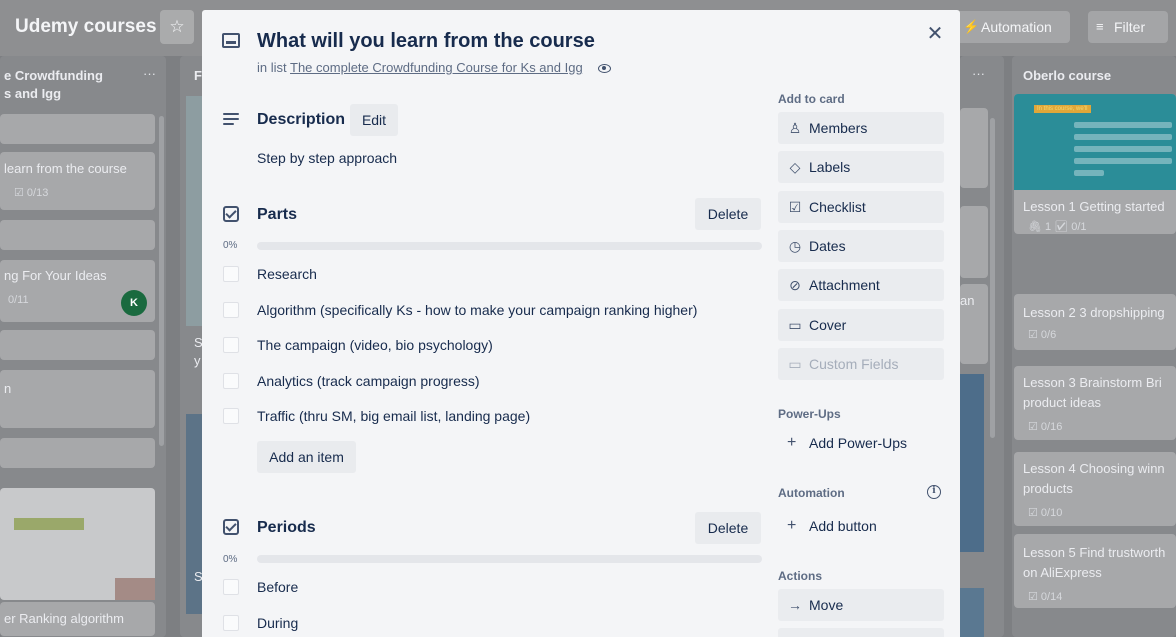 The height and width of the screenshot is (637, 1176). I want to click on checklist-button-label: Checklist, so click(837, 207).